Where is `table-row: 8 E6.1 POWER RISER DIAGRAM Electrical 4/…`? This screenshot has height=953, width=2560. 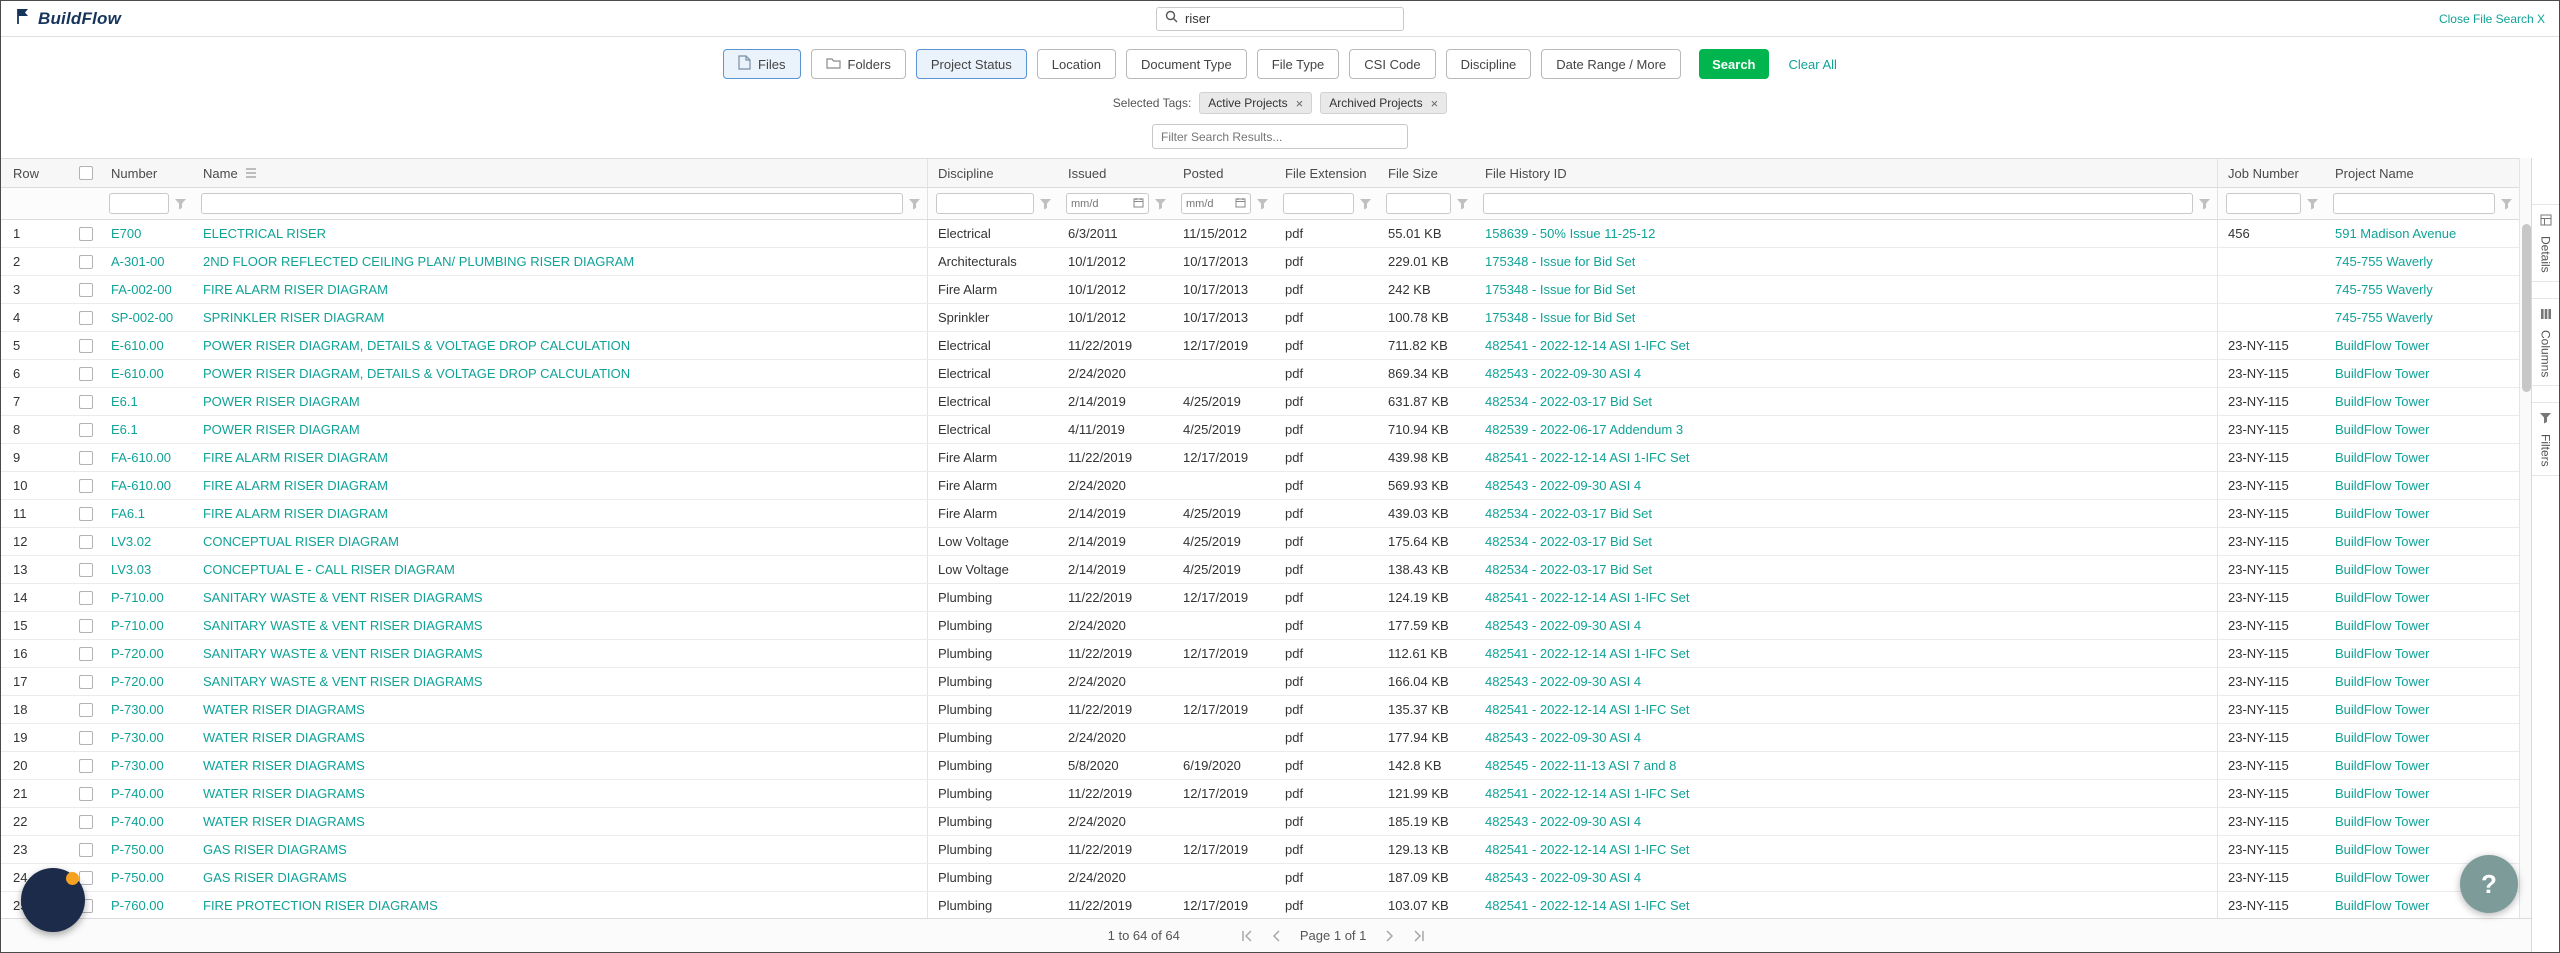 table-row: 8 E6.1 POWER RISER DIAGRAM Electrical 4/… is located at coordinates (1260, 430).